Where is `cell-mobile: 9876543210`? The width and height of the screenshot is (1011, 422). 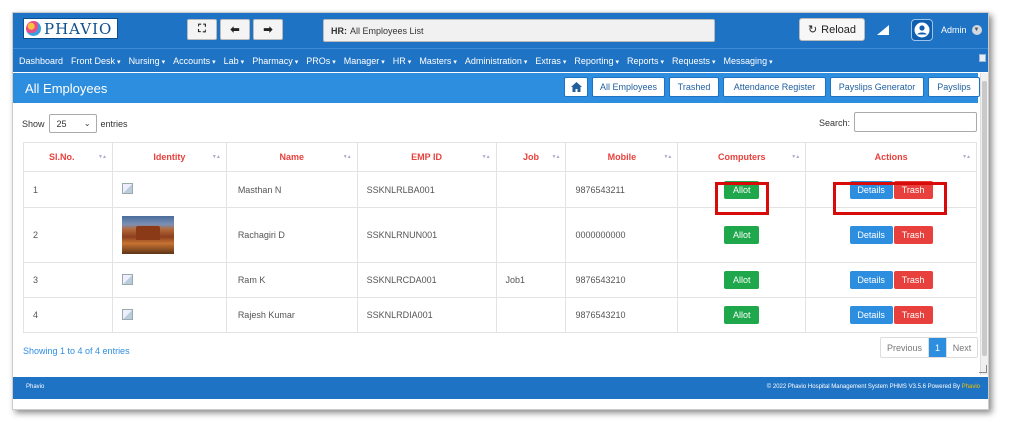 cell-mobile: 9876543210 is located at coordinates (622, 280).